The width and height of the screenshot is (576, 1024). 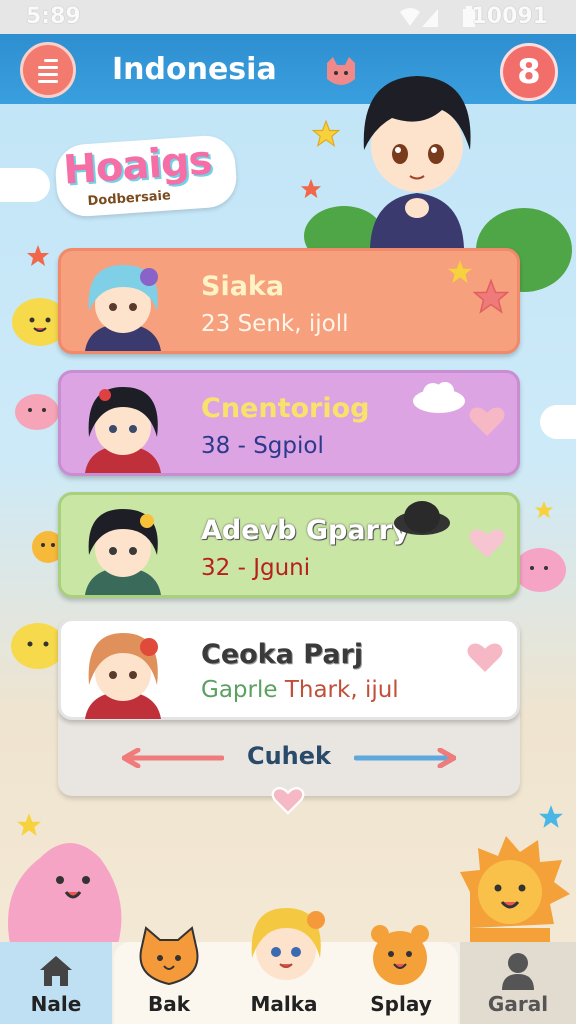 What do you see at coordinates (439, 397) in the screenshot?
I see `cloud-sticker-icon` at bounding box center [439, 397].